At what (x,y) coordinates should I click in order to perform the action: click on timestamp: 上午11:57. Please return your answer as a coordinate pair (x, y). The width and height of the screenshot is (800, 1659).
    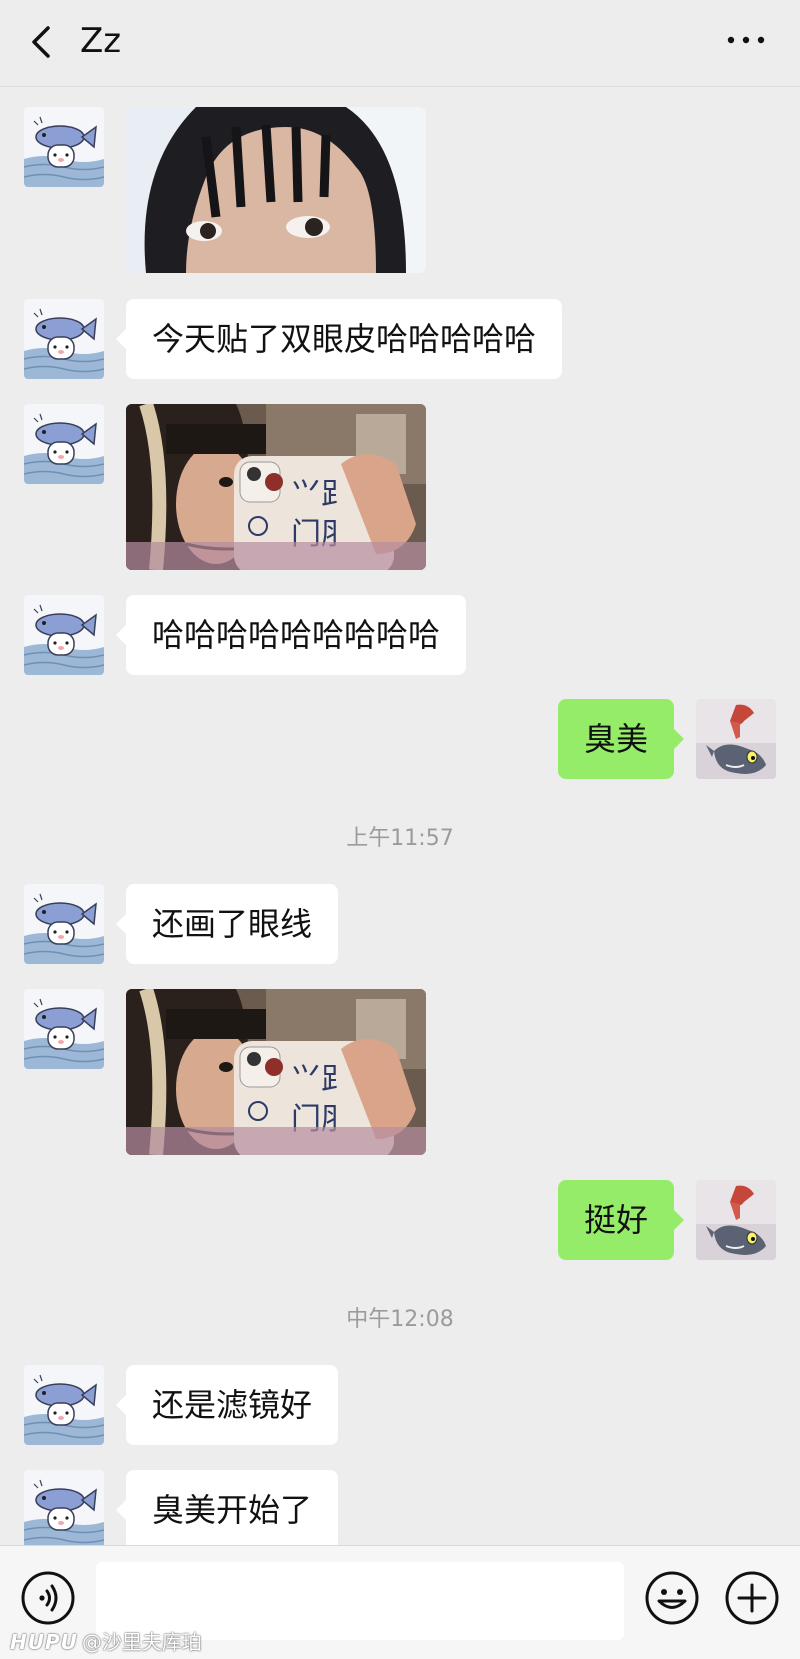
    Looking at the image, I should click on (400, 838).